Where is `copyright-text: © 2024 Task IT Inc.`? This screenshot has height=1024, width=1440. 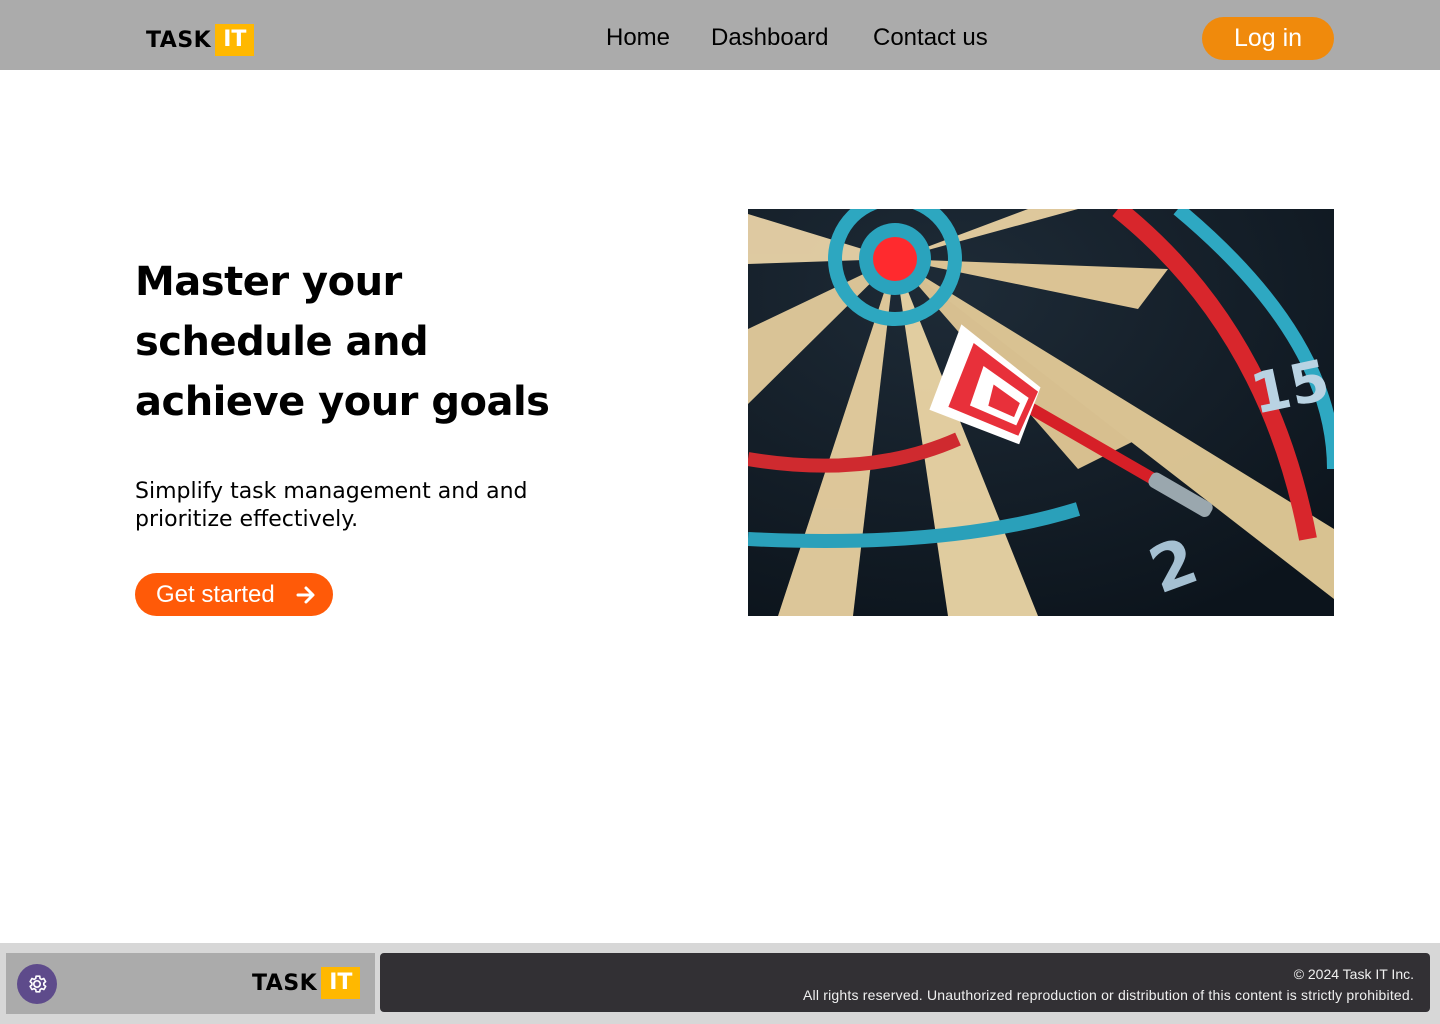 copyright-text: © 2024 Task IT Inc. is located at coordinates (1353, 974).